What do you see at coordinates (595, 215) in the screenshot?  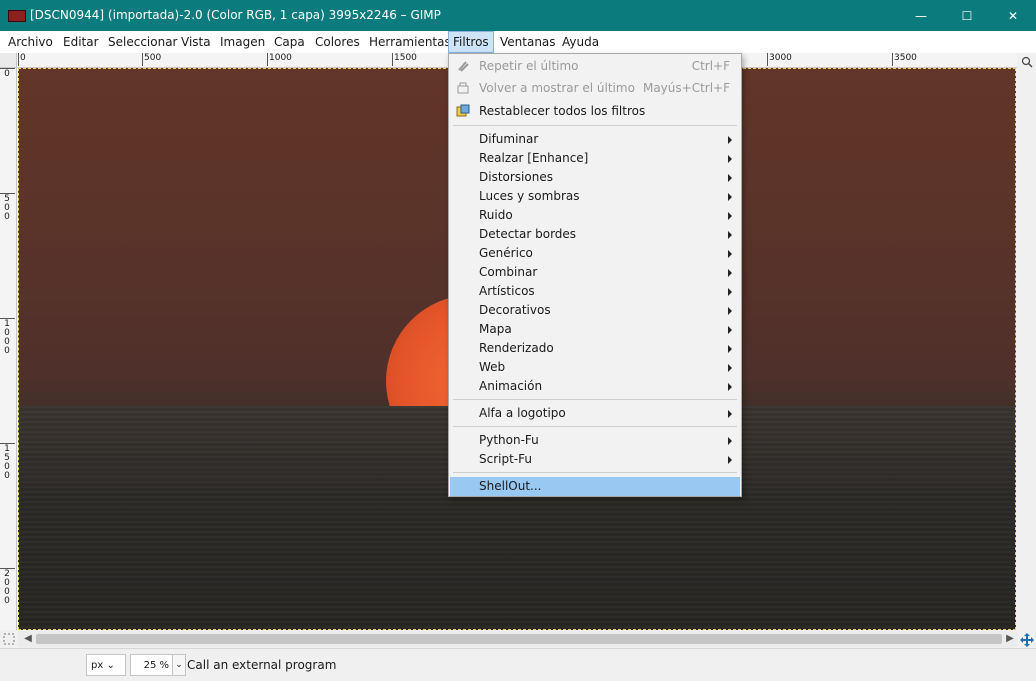 I see `menu-item-ruido: Ruido` at bounding box center [595, 215].